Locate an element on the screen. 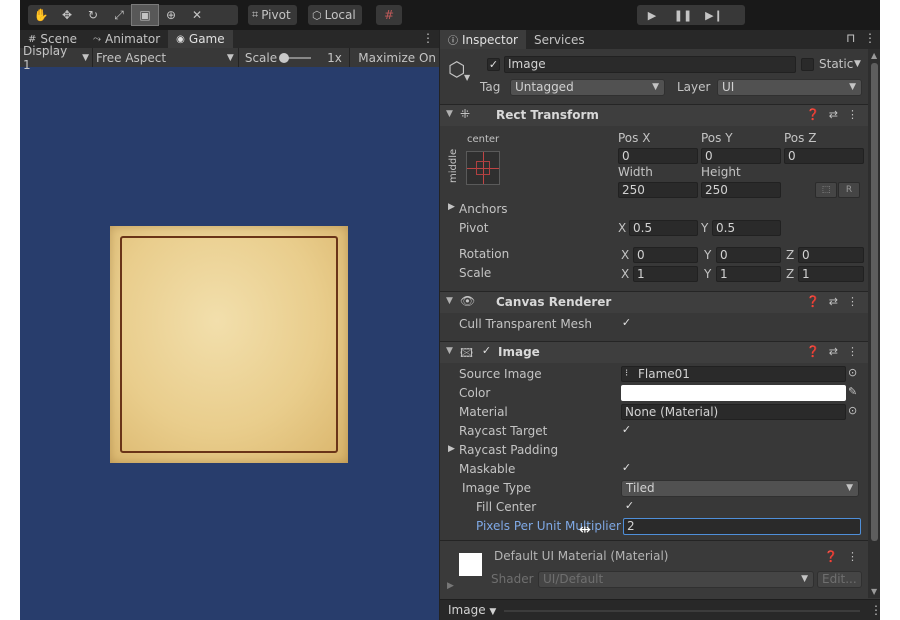  color-swatch is located at coordinates (733, 393).